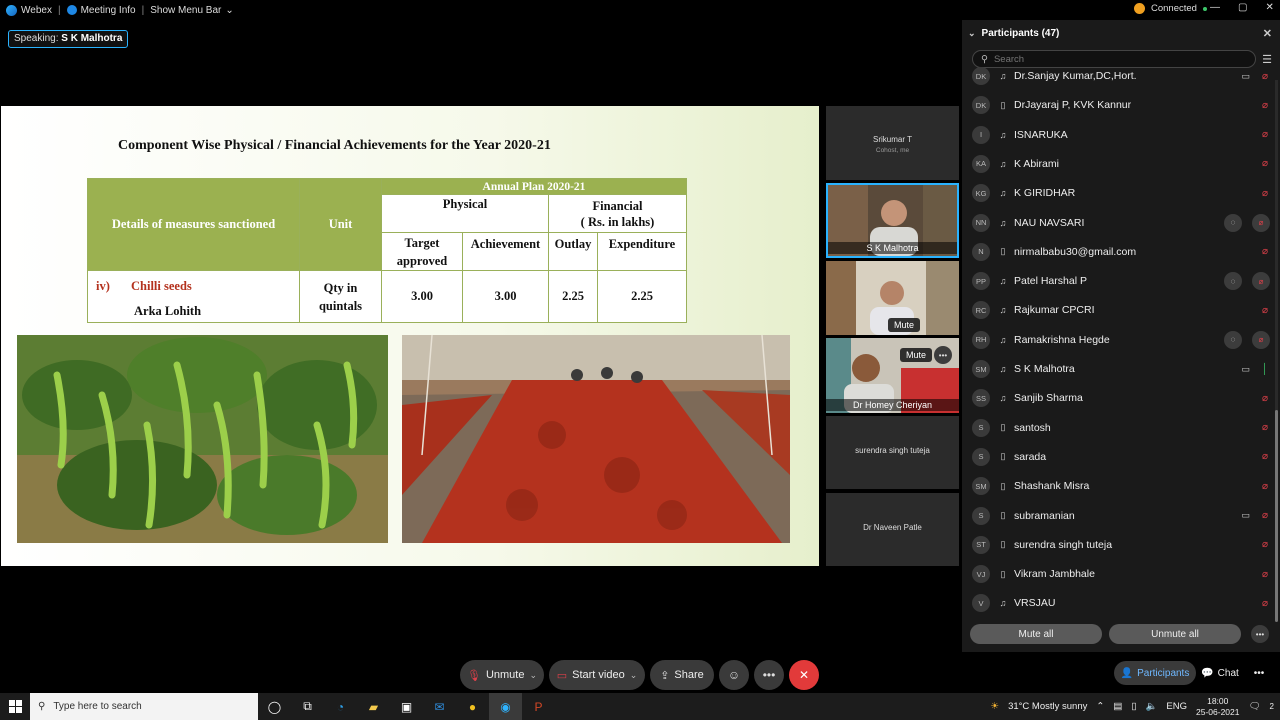 The height and width of the screenshot is (720, 1280). I want to click on close-window-icon: ✕, so click(1269, 7).